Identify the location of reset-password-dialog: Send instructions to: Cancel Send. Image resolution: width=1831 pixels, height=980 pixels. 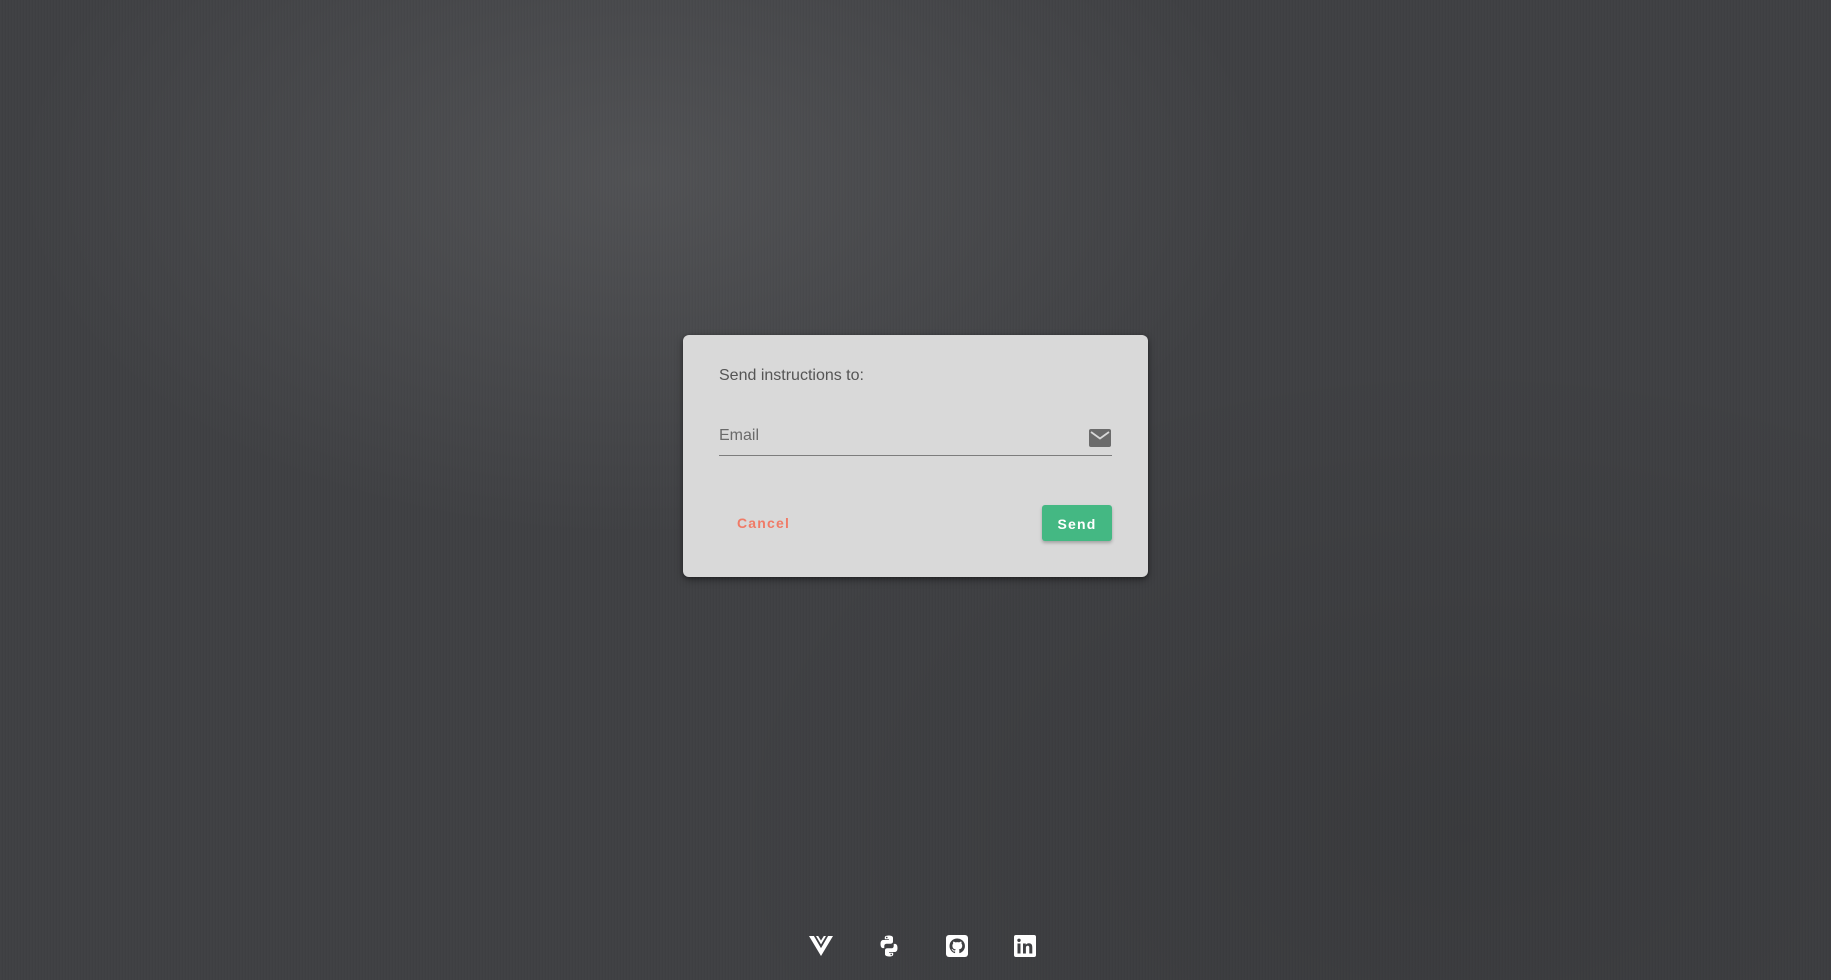
(915, 456).